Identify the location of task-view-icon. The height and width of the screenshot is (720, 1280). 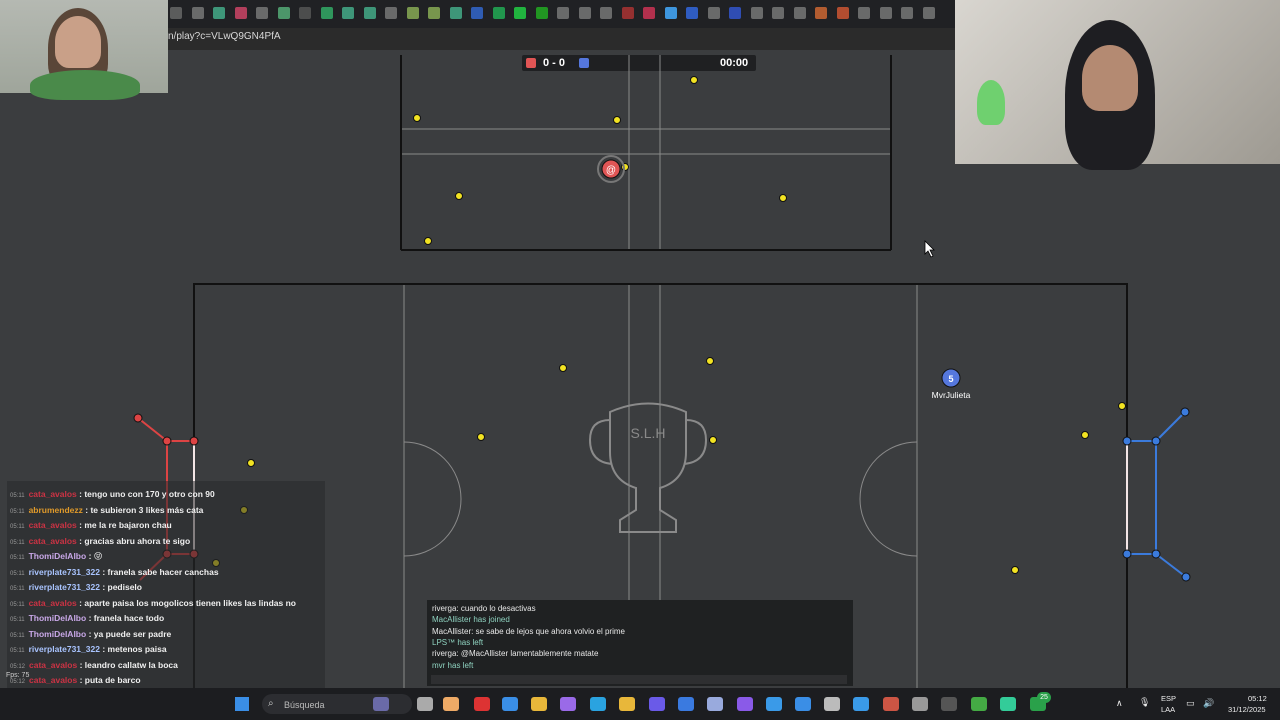
(425, 704).